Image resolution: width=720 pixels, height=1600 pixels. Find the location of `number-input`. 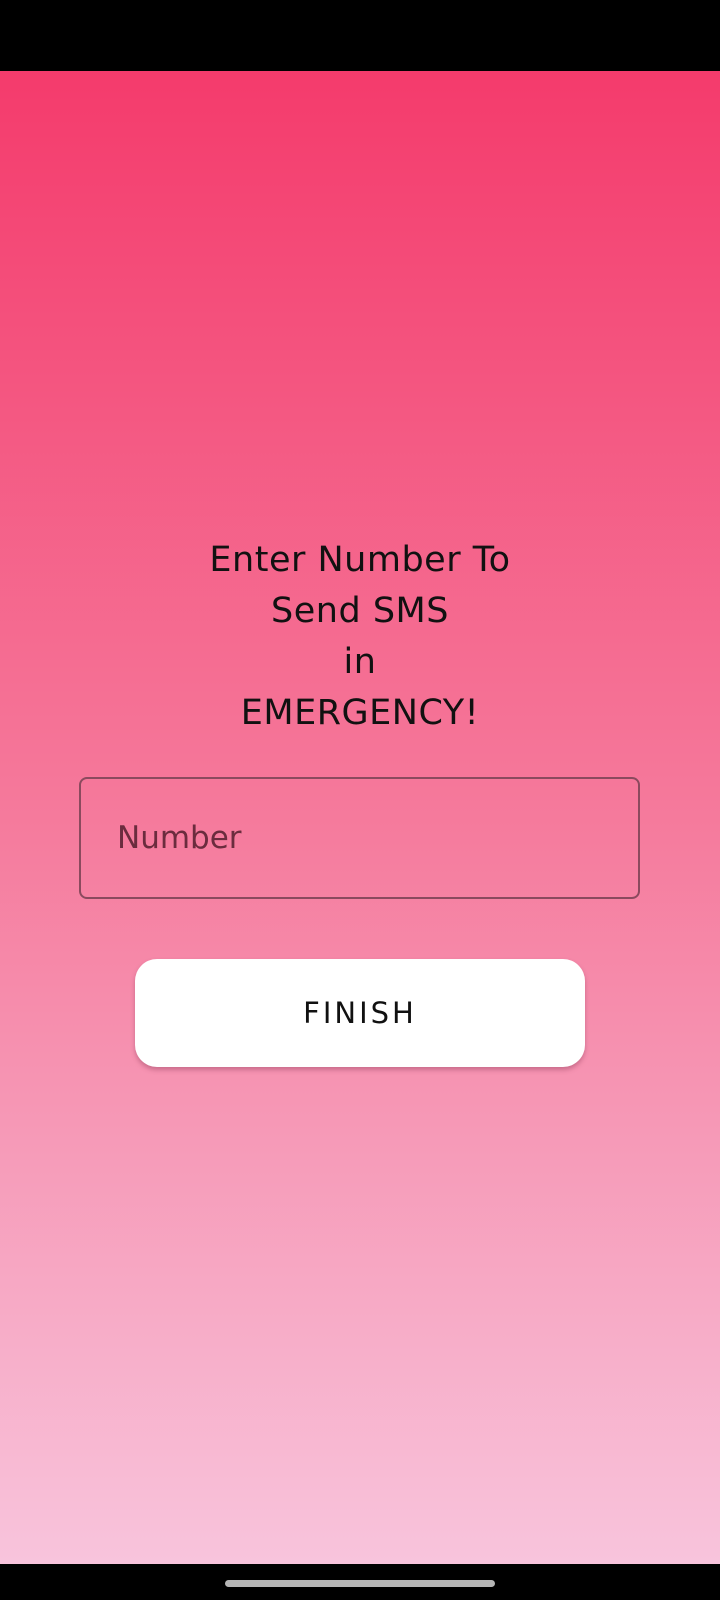

number-input is located at coordinates (359, 838).